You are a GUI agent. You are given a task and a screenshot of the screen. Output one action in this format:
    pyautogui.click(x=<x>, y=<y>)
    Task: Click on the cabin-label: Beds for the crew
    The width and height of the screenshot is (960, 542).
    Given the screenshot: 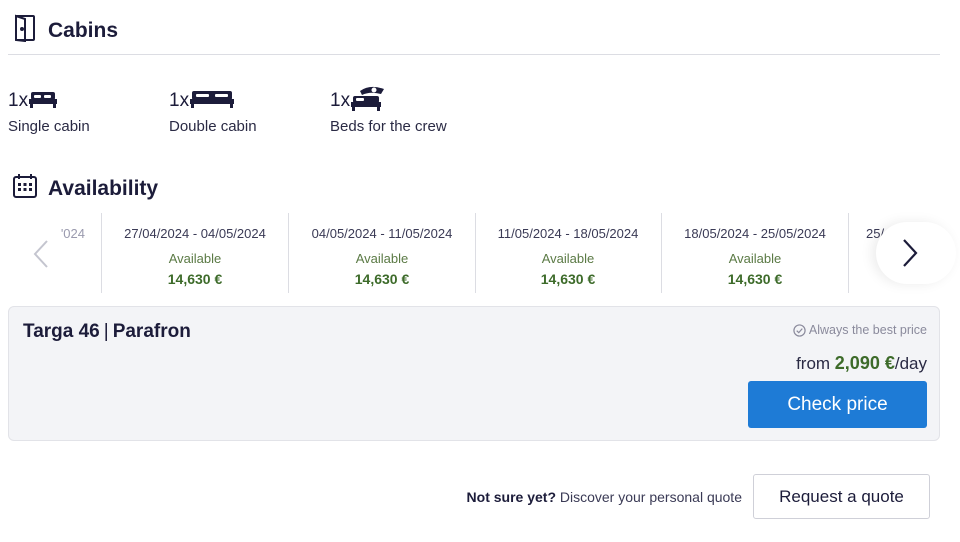 What is the action you would take?
    pyautogui.click(x=388, y=126)
    